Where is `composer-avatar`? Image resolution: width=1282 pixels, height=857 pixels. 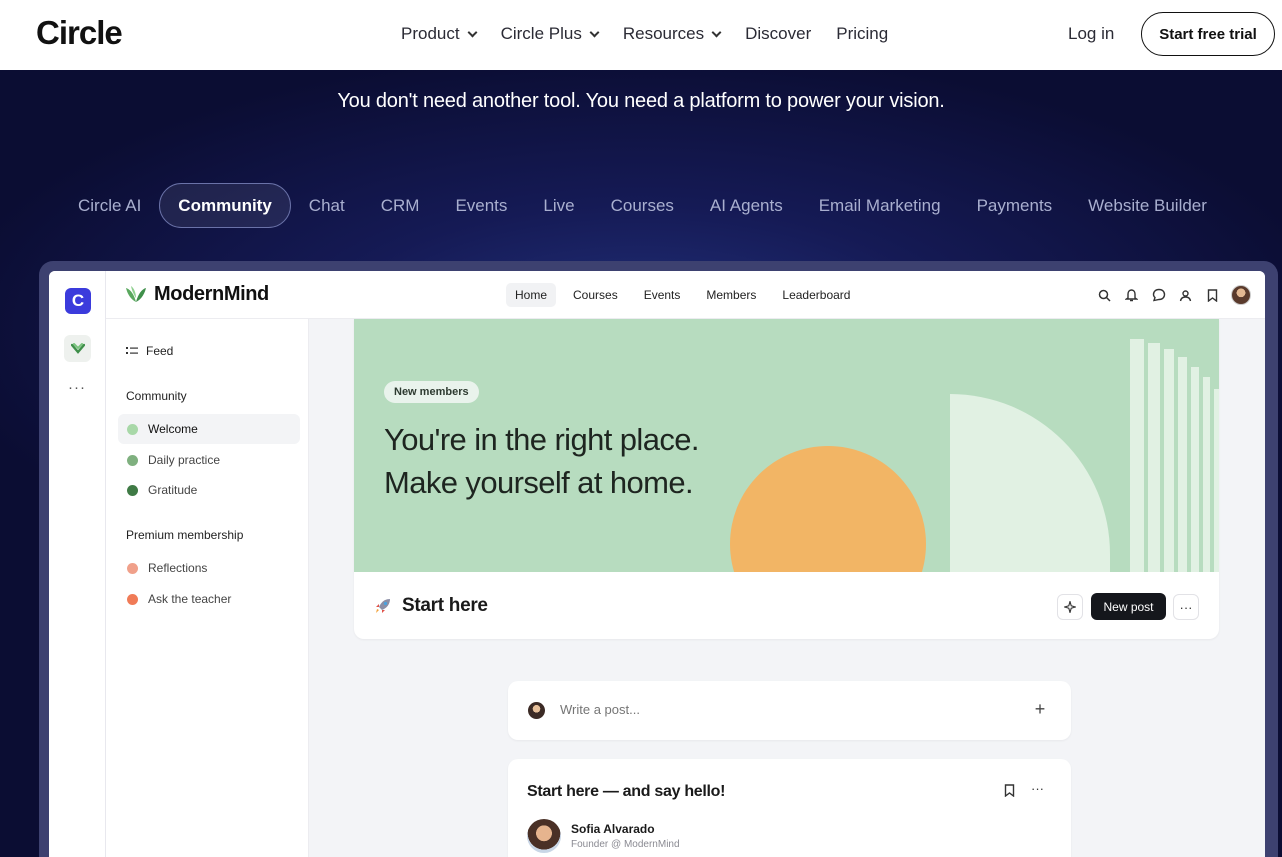 composer-avatar is located at coordinates (536, 710).